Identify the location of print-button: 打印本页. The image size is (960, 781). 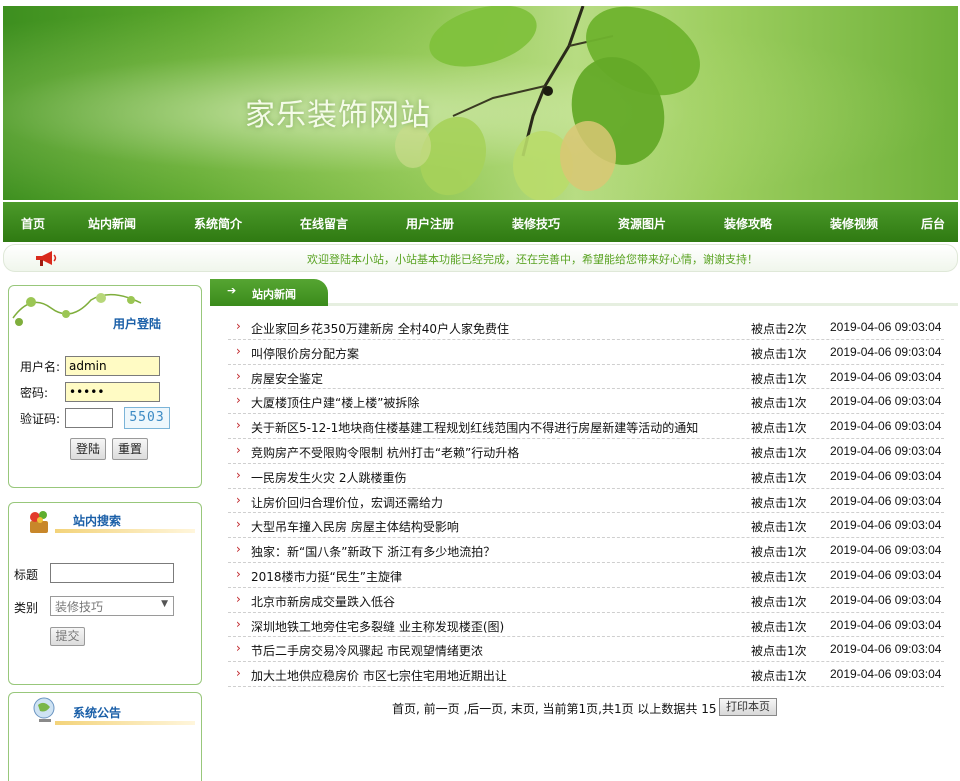
(748, 707).